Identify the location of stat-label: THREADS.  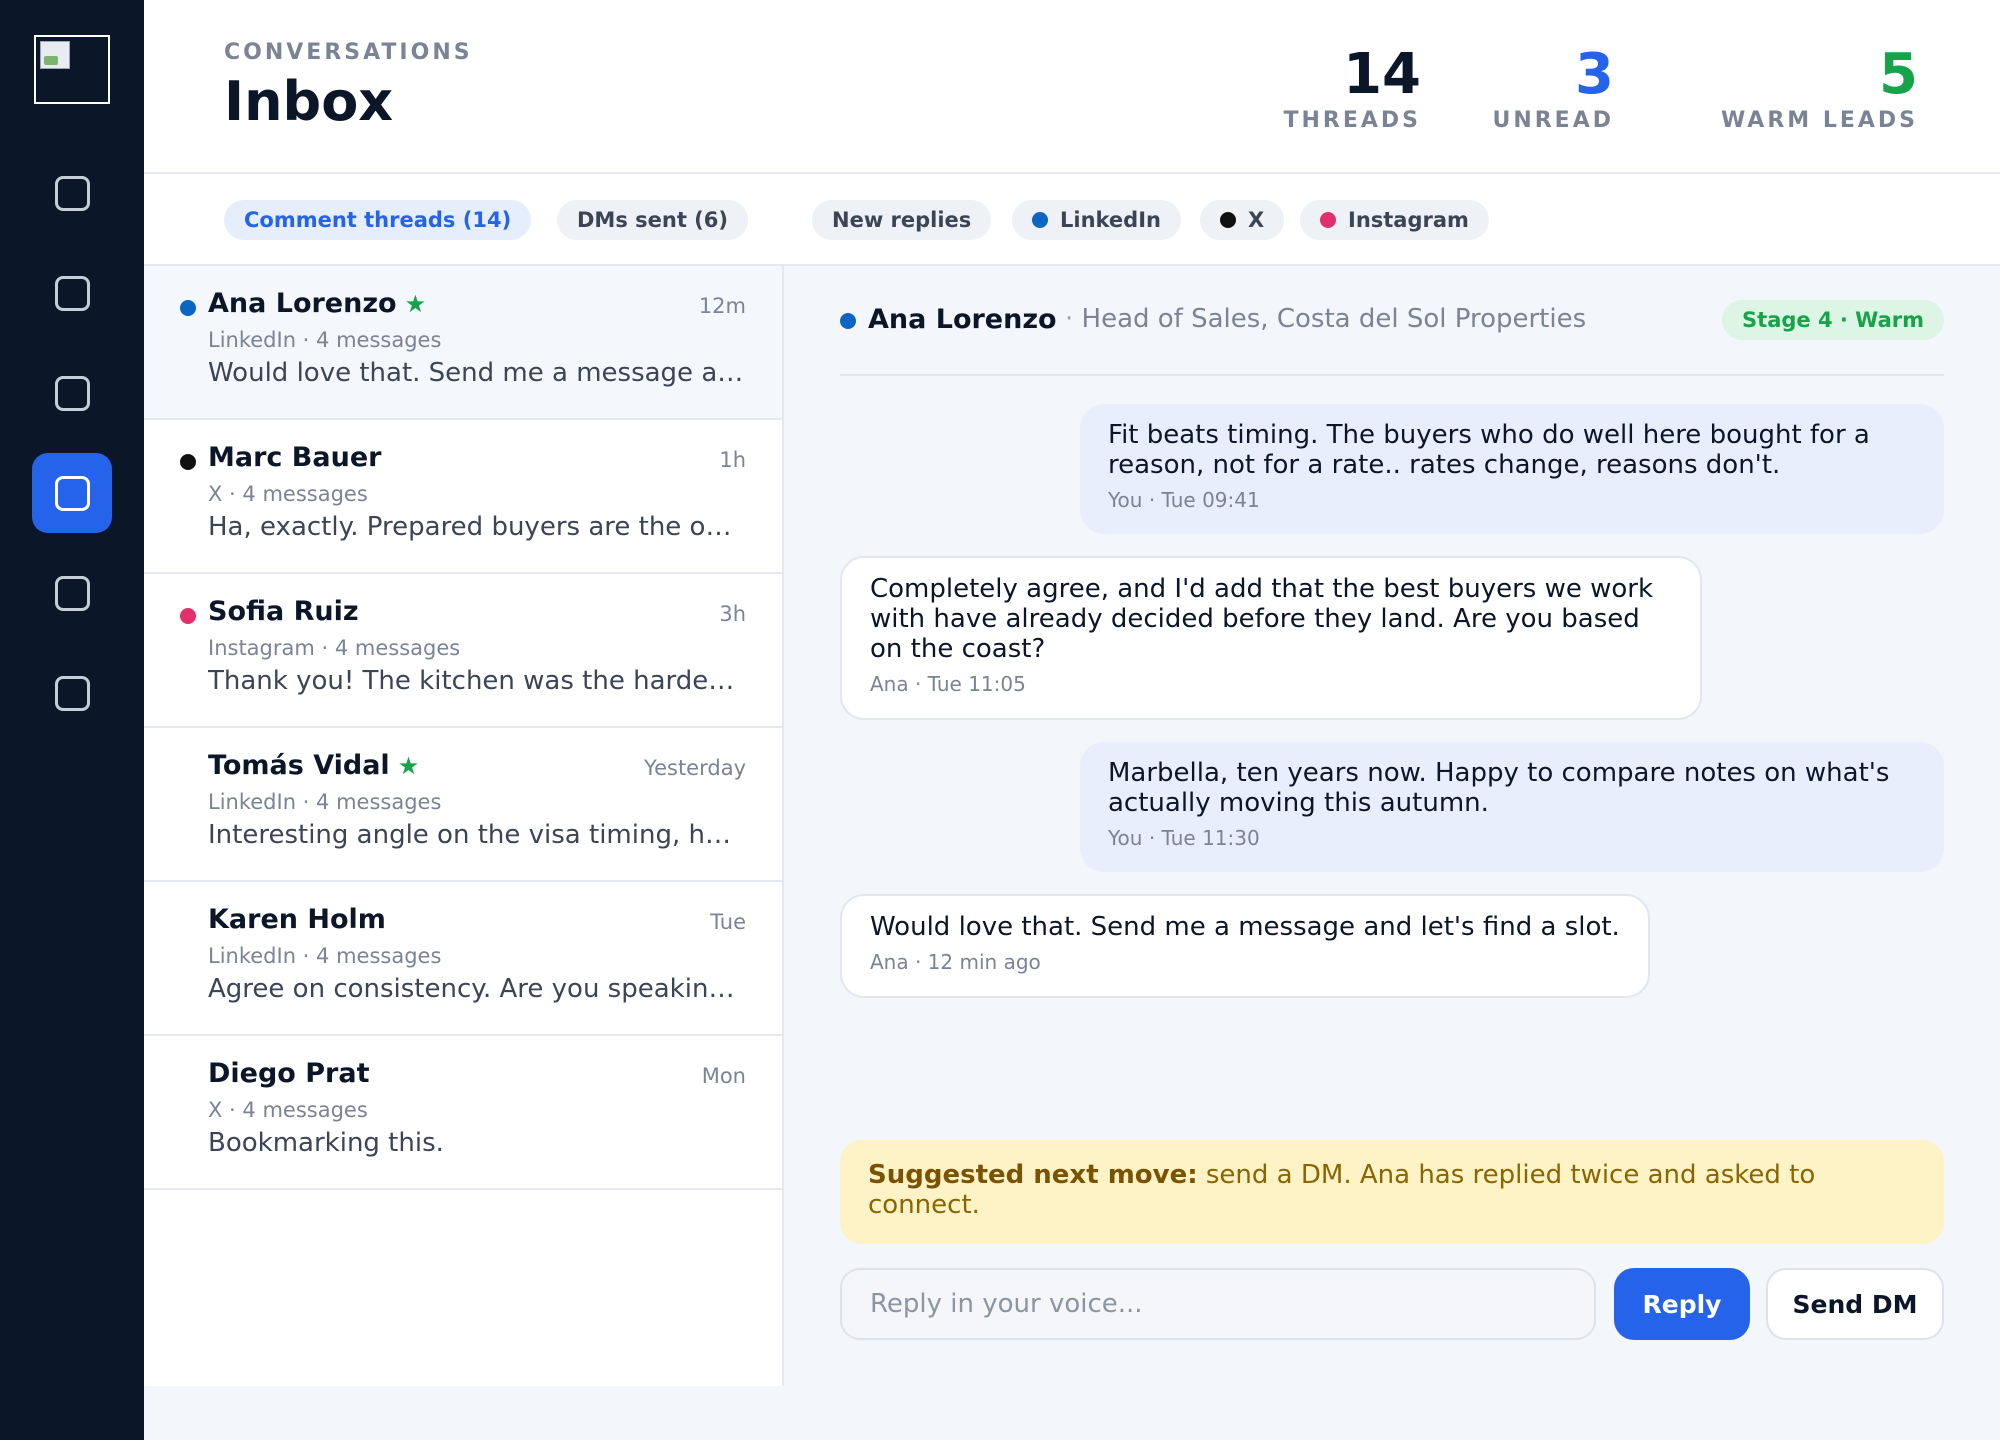
(1352, 120).